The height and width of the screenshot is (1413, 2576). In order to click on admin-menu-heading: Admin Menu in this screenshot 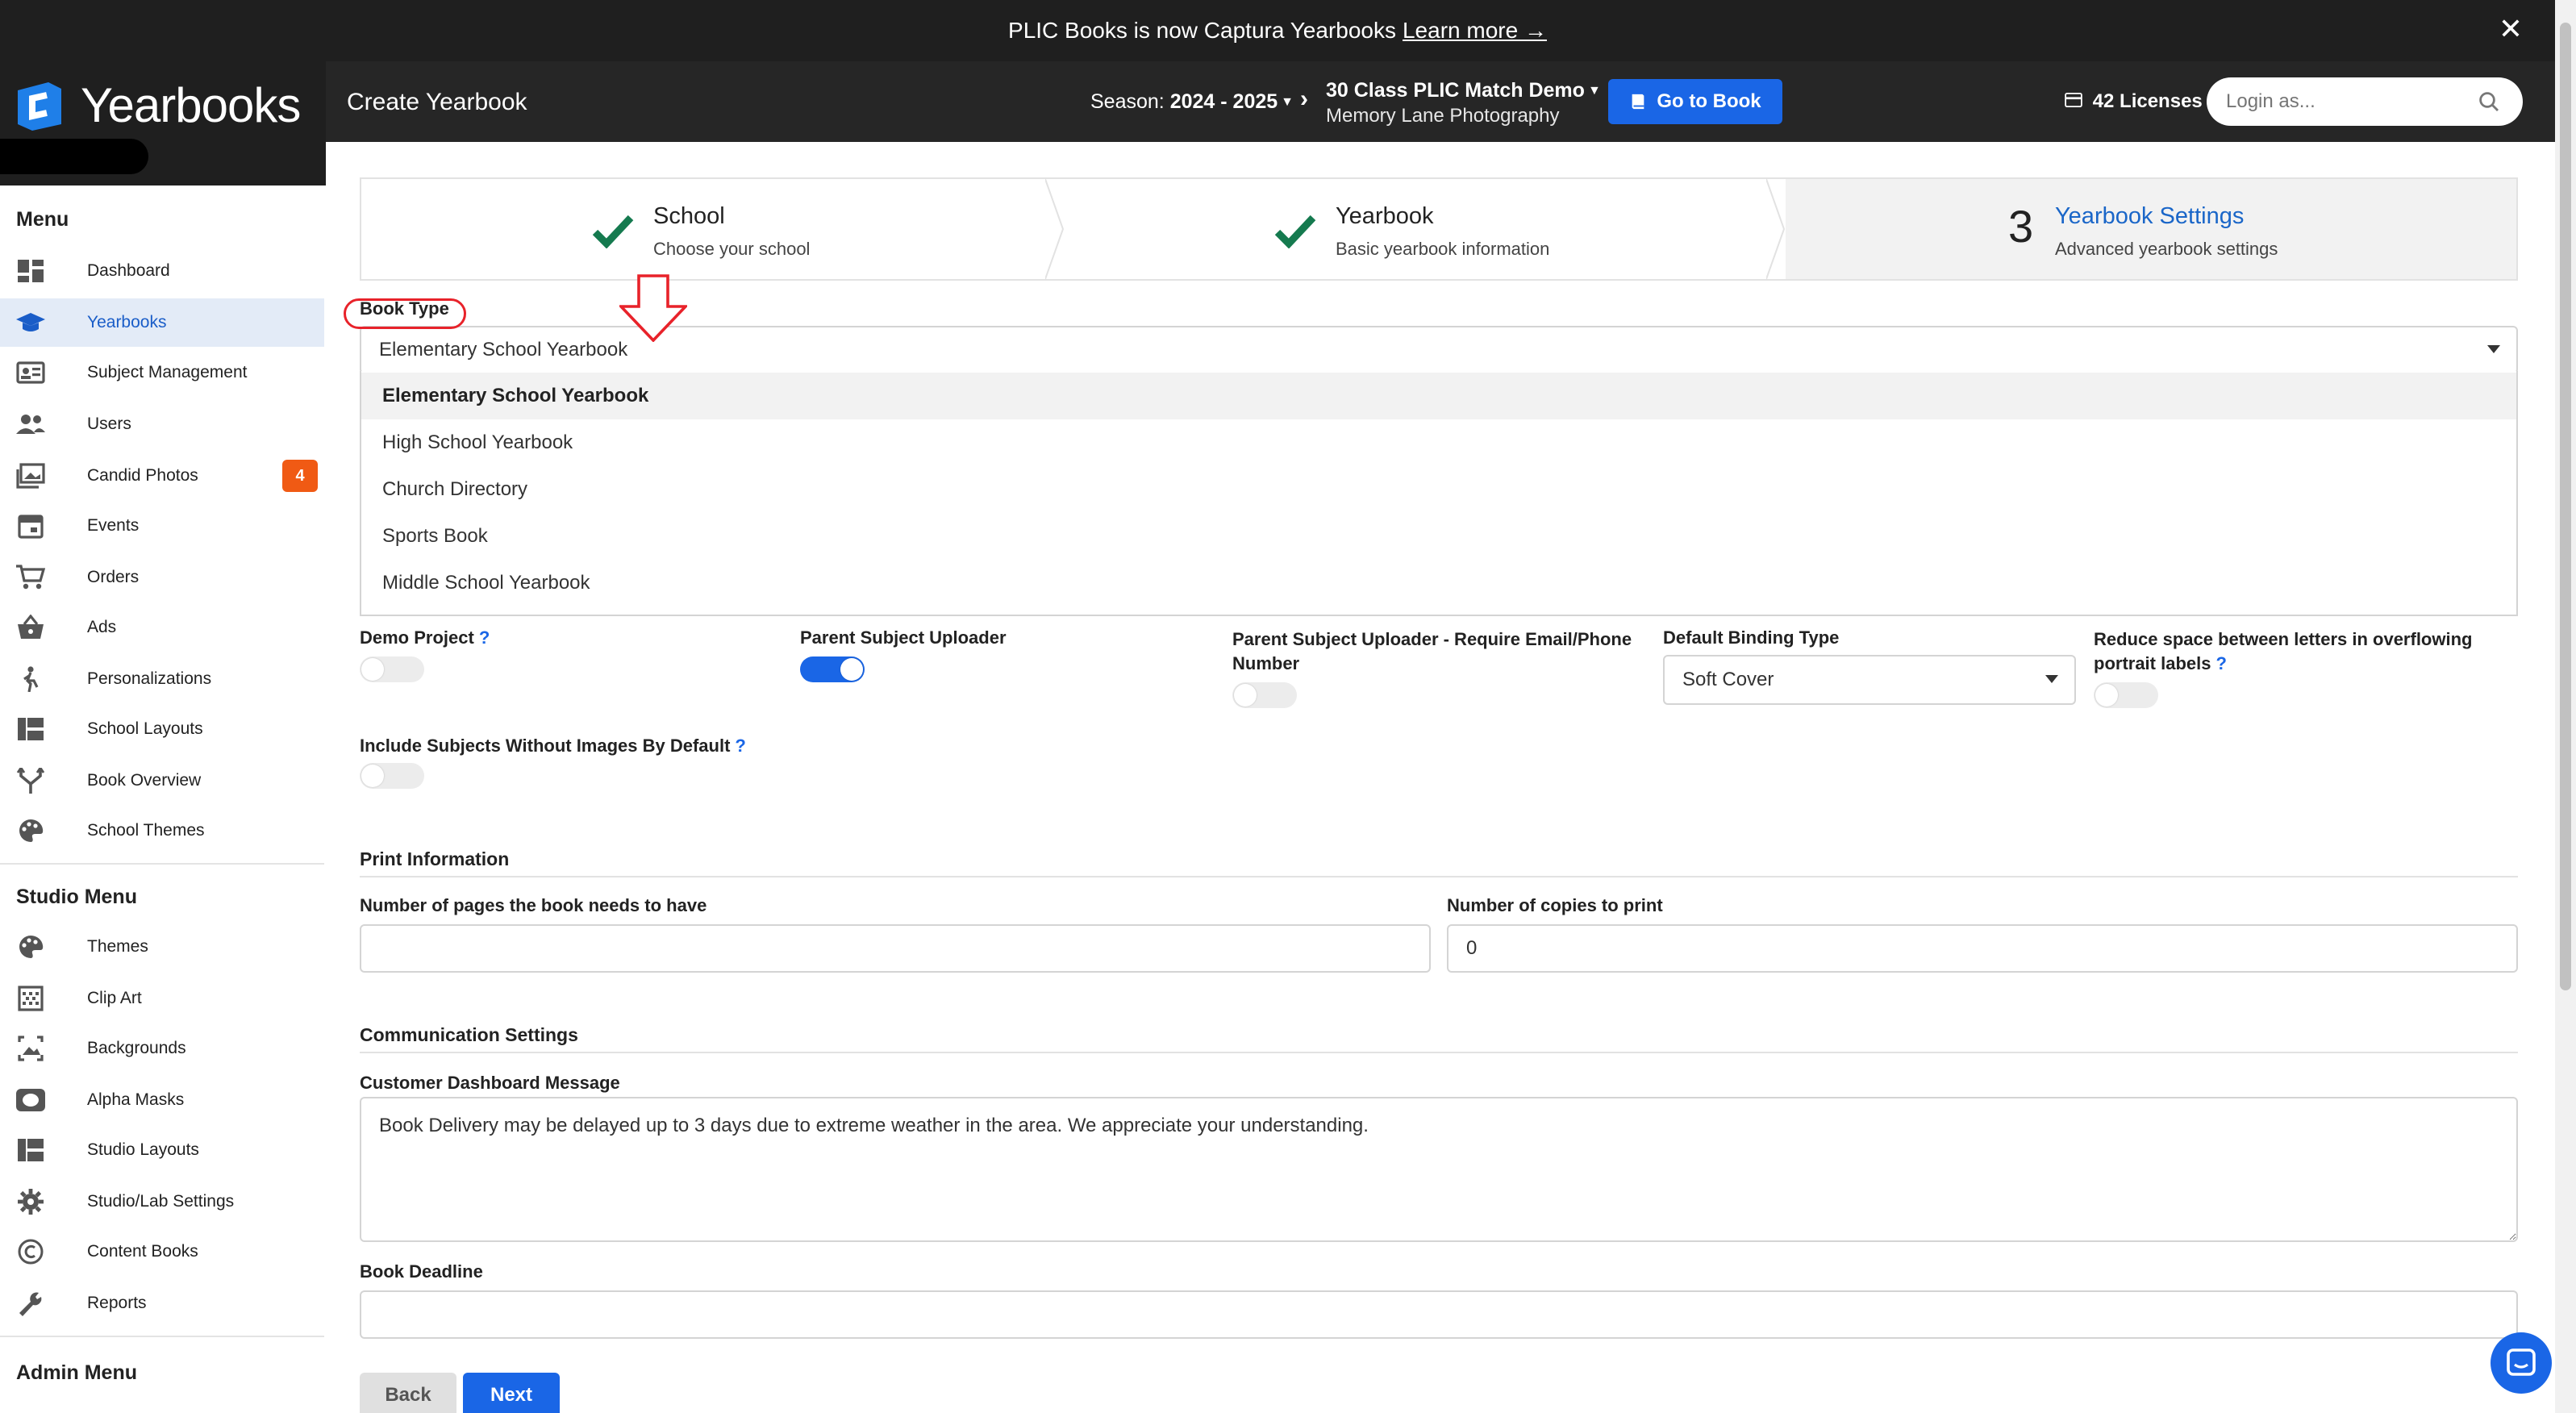, I will do `click(76, 1372)`.